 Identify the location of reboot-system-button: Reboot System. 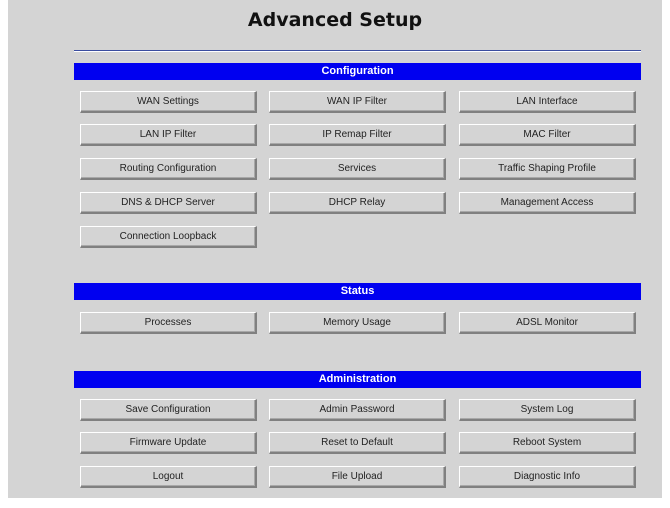
(547, 443).